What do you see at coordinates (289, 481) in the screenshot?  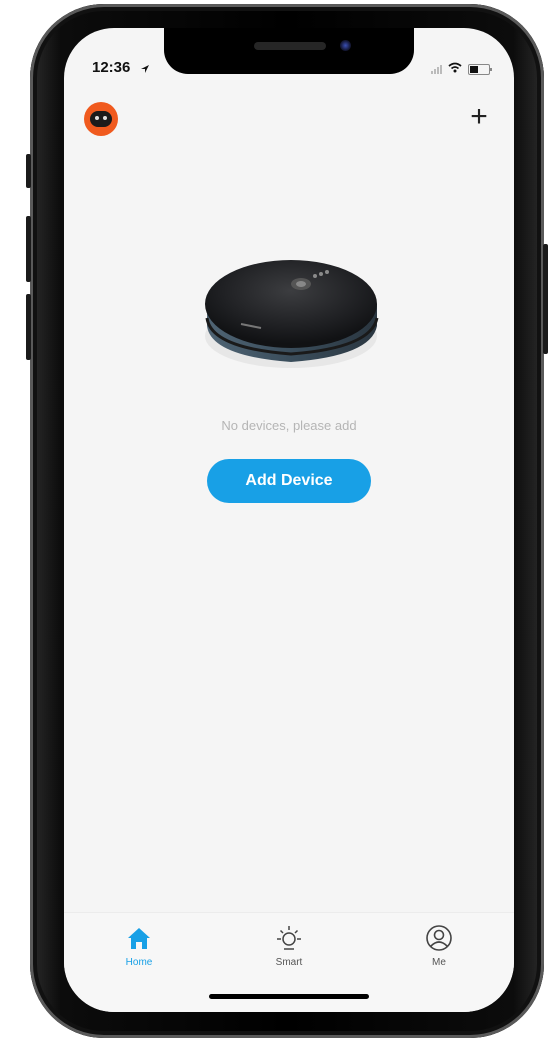 I see `add-device-button: Add Device` at bounding box center [289, 481].